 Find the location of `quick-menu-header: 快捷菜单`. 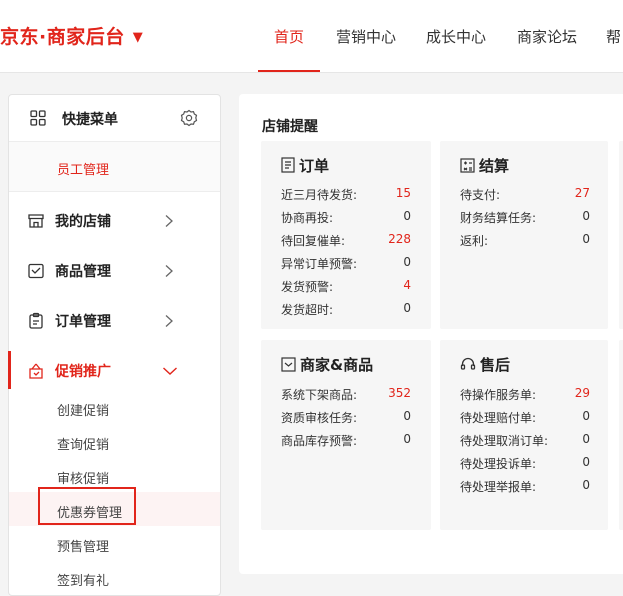

quick-menu-header: 快捷菜单 is located at coordinates (114, 118).